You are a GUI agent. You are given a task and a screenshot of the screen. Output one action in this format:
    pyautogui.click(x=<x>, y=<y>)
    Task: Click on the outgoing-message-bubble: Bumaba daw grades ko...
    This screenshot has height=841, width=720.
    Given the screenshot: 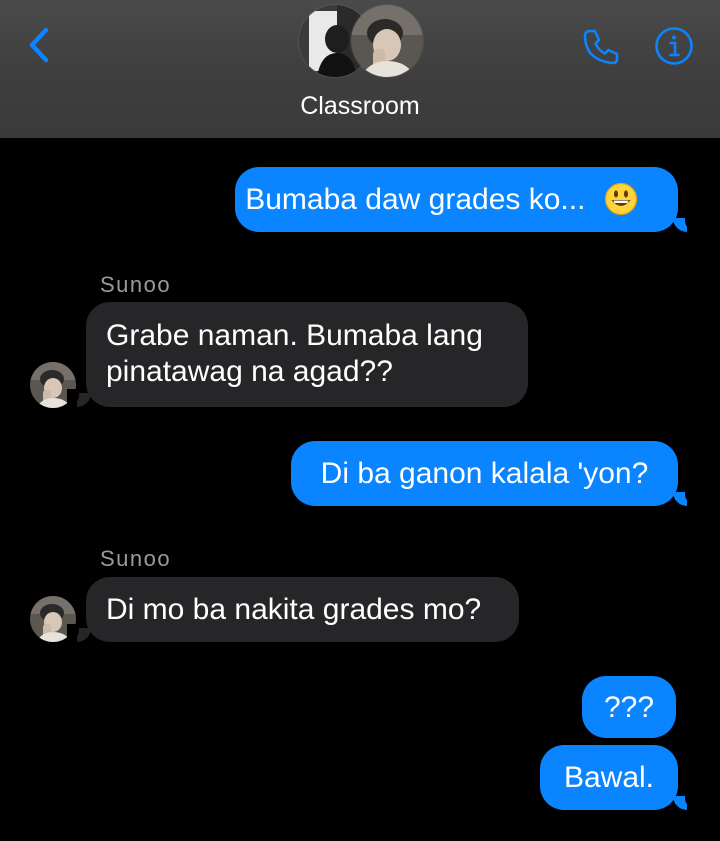 What is the action you would take?
    pyautogui.click(x=466, y=199)
    